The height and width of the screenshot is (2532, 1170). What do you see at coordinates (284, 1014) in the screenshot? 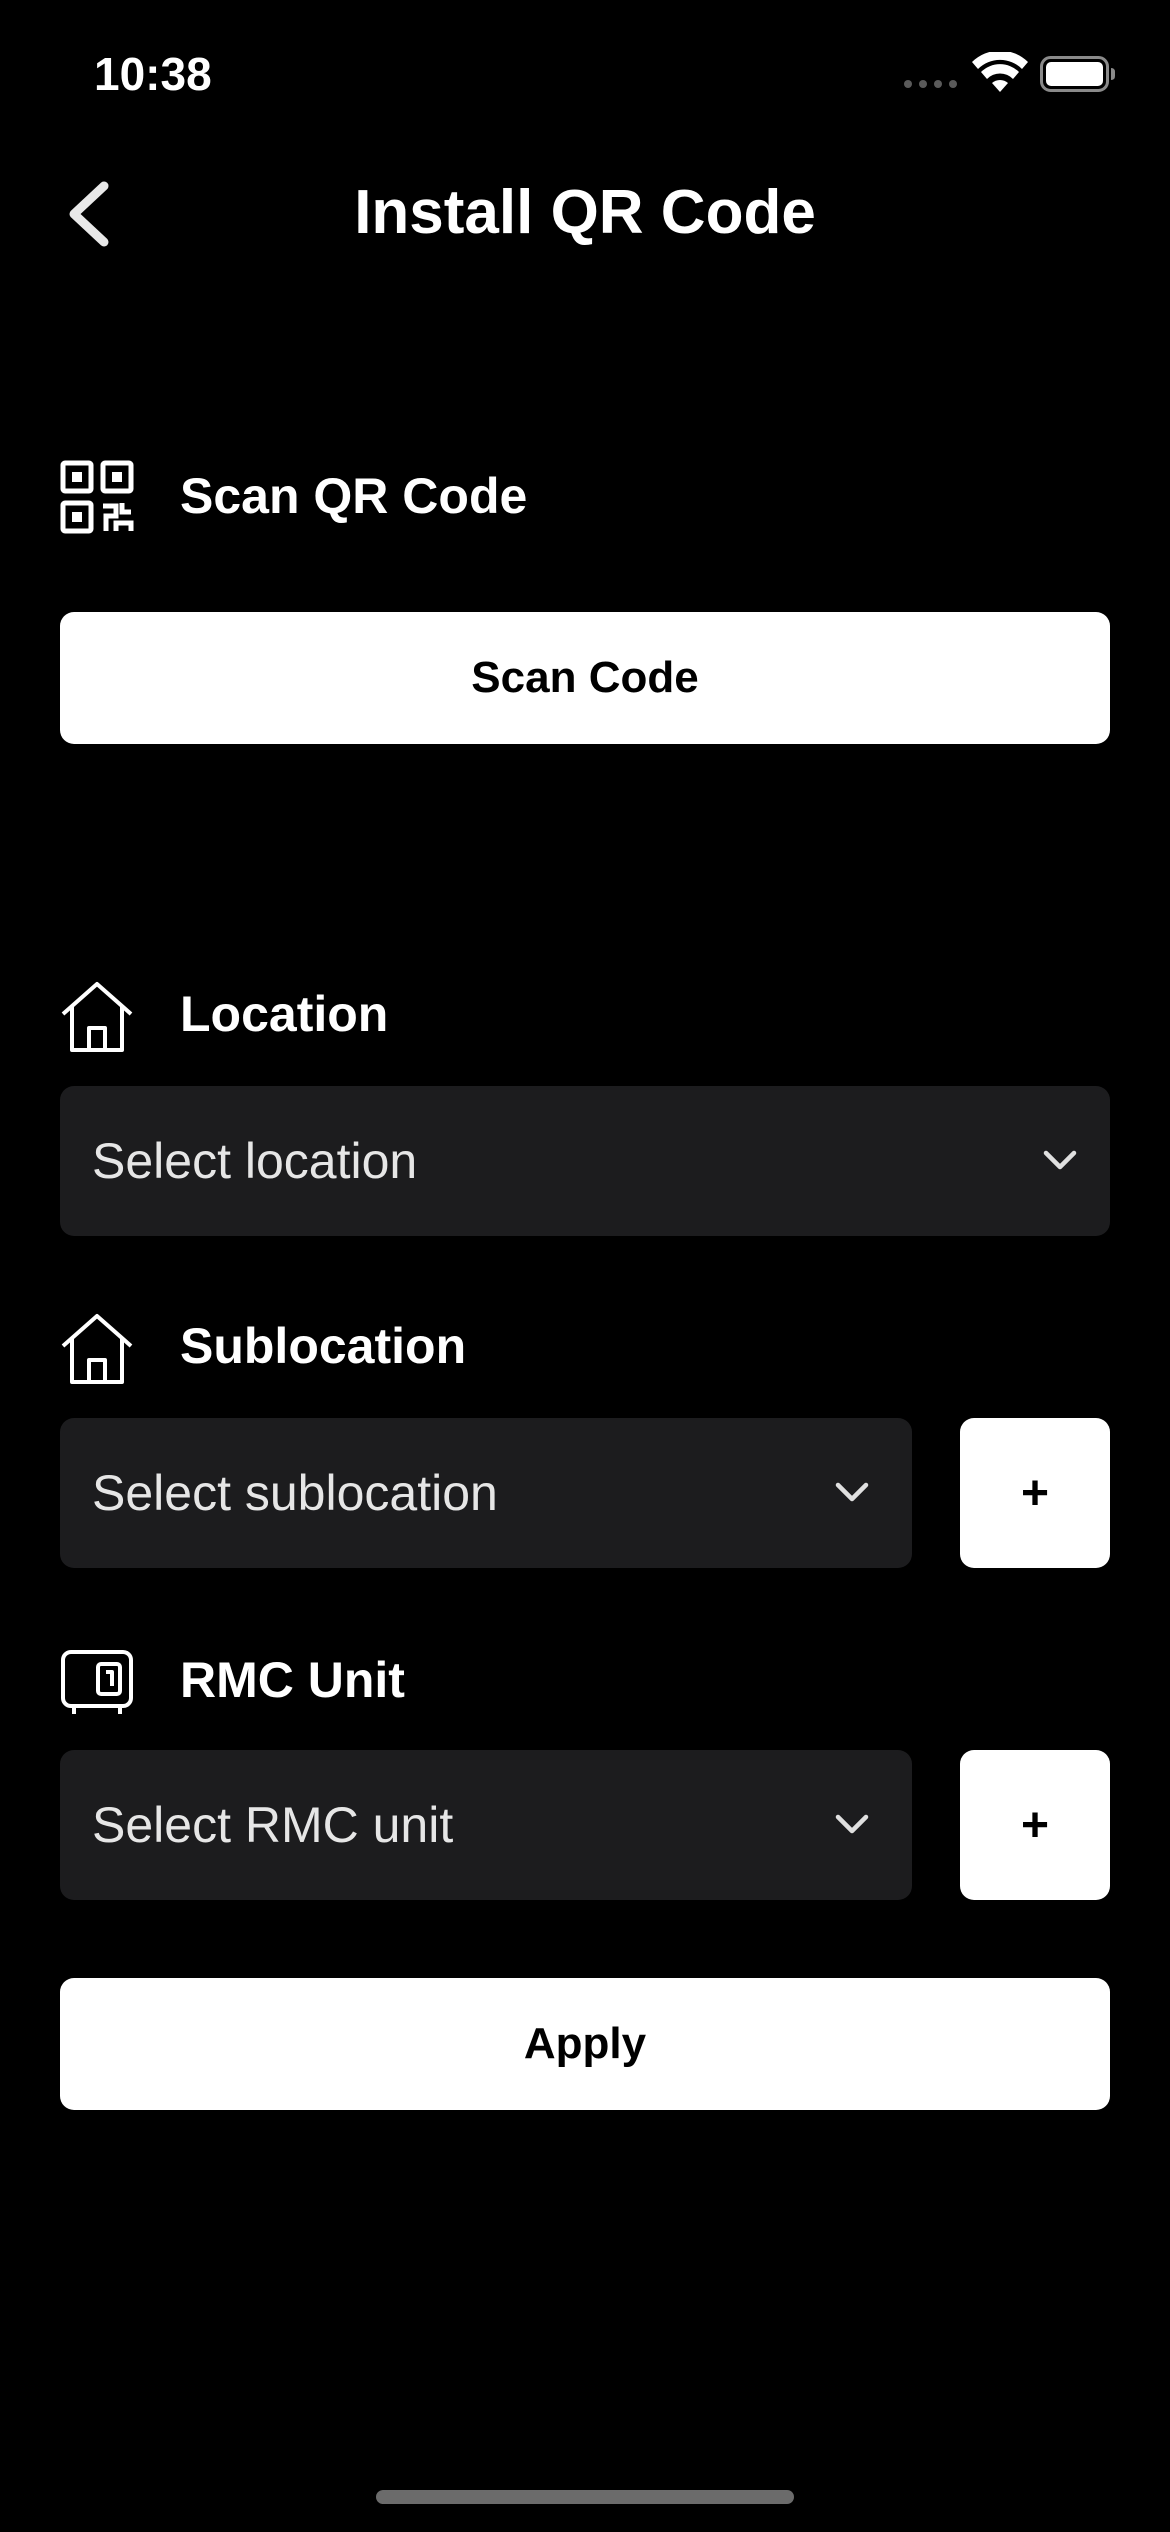
I see `location-section-label: Location` at bounding box center [284, 1014].